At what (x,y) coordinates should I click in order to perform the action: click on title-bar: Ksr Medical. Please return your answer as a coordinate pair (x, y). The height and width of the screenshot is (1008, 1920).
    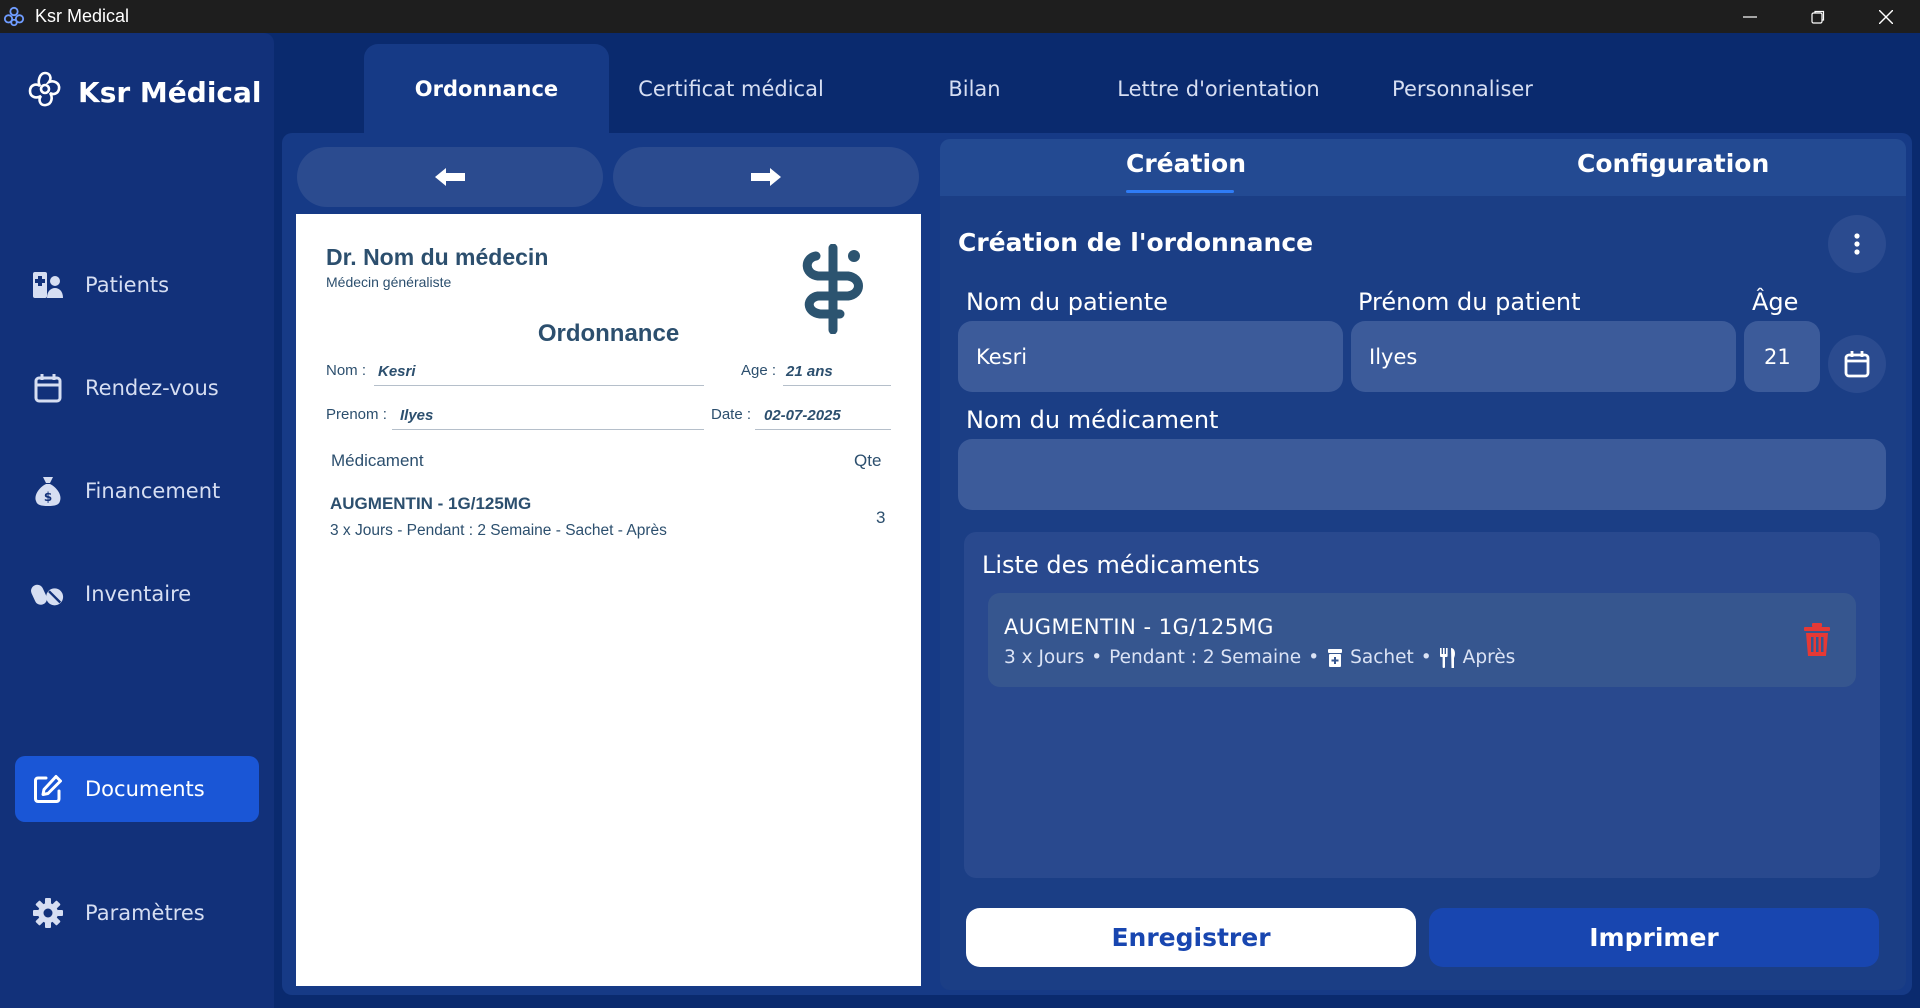
    Looking at the image, I should click on (960, 16).